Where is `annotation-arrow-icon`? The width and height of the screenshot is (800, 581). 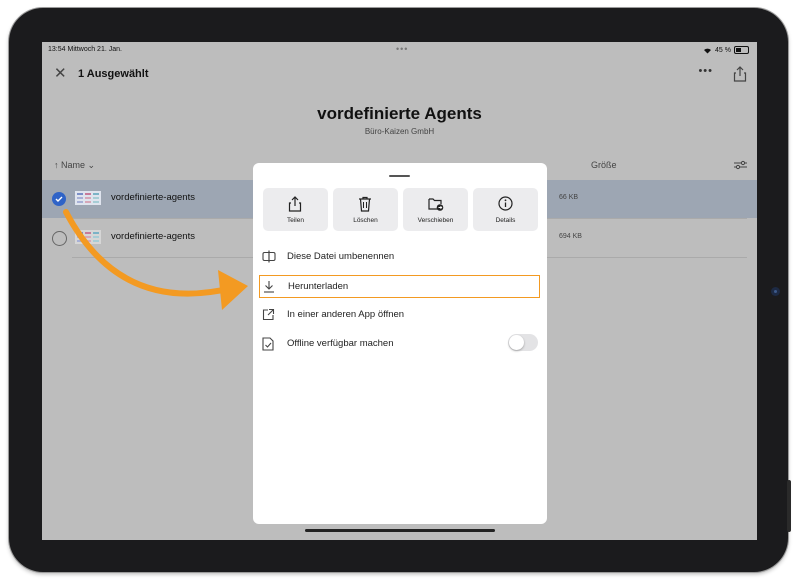 annotation-arrow-icon is located at coordinates (155, 259).